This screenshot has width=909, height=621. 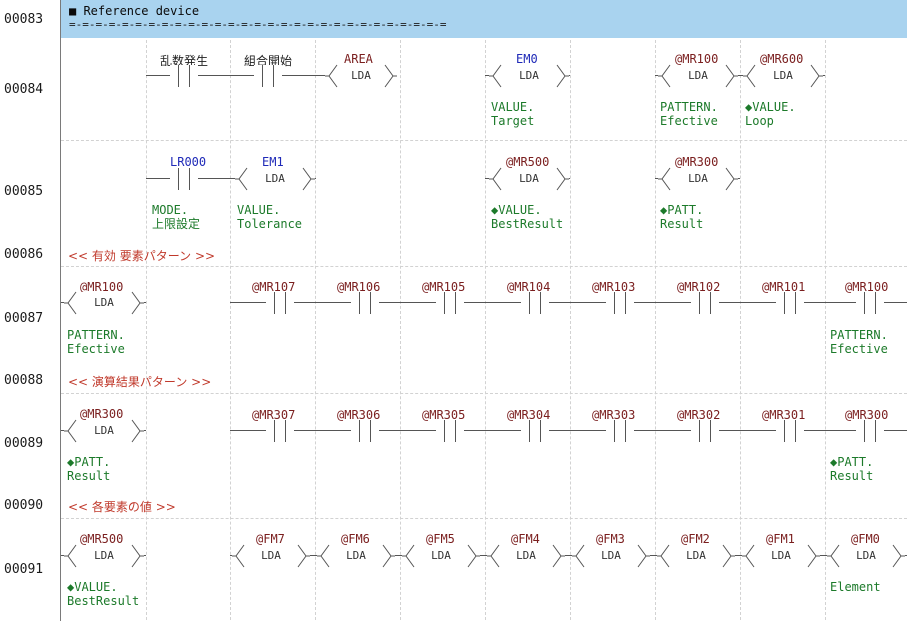 What do you see at coordinates (697, 59) in the screenshot?
I see `device-label: @MR100` at bounding box center [697, 59].